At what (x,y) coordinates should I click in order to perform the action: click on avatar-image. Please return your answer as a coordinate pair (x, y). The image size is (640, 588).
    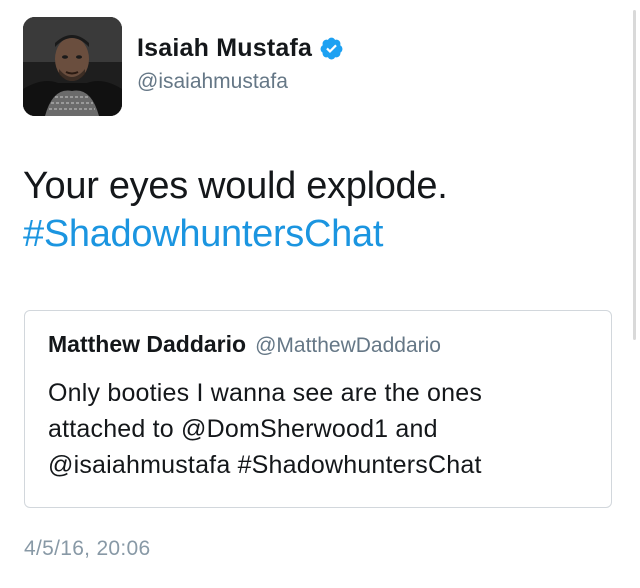
    Looking at the image, I should click on (72, 66).